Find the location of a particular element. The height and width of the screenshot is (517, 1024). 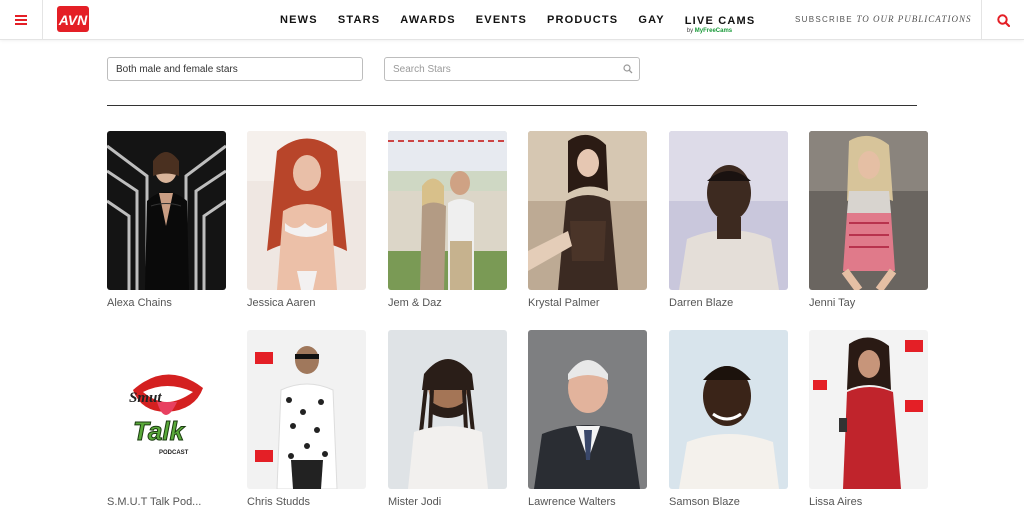

smut-logo-line2: Talk is located at coordinates (159, 431).